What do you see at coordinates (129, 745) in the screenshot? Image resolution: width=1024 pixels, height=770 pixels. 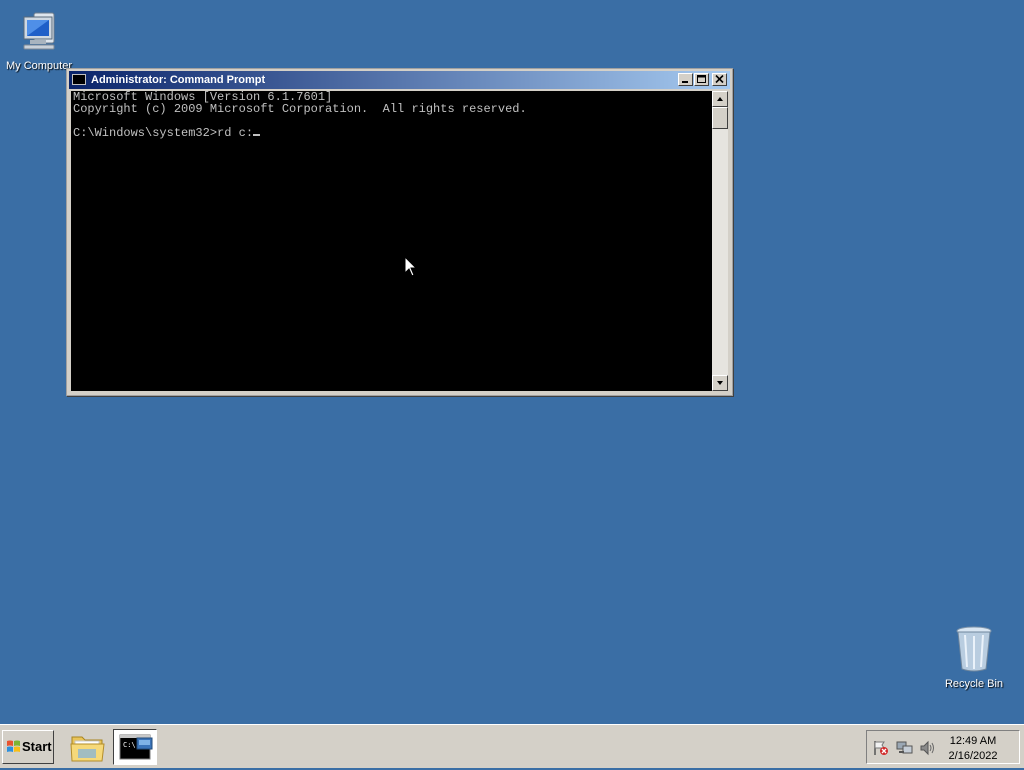 I see `svg-text: C:\` at bounding box center [129, 745].